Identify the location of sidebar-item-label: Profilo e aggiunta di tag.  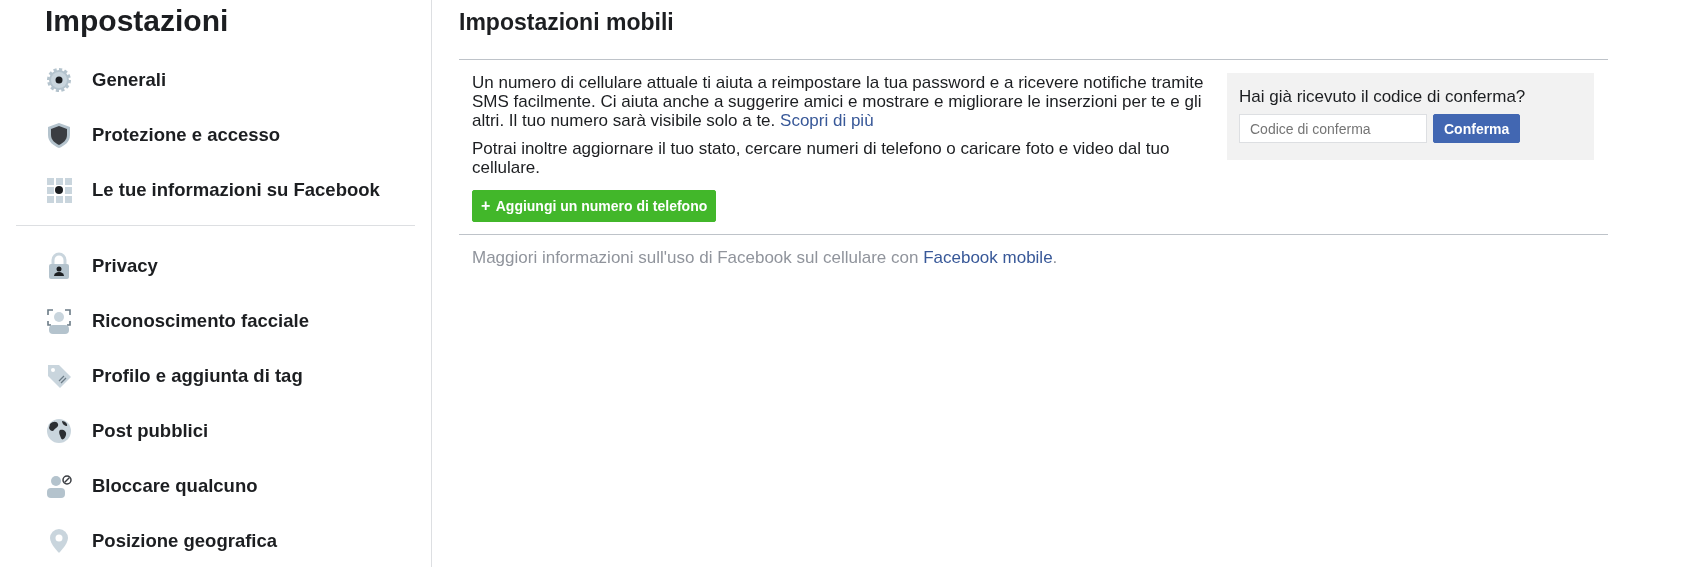
(197, 375).